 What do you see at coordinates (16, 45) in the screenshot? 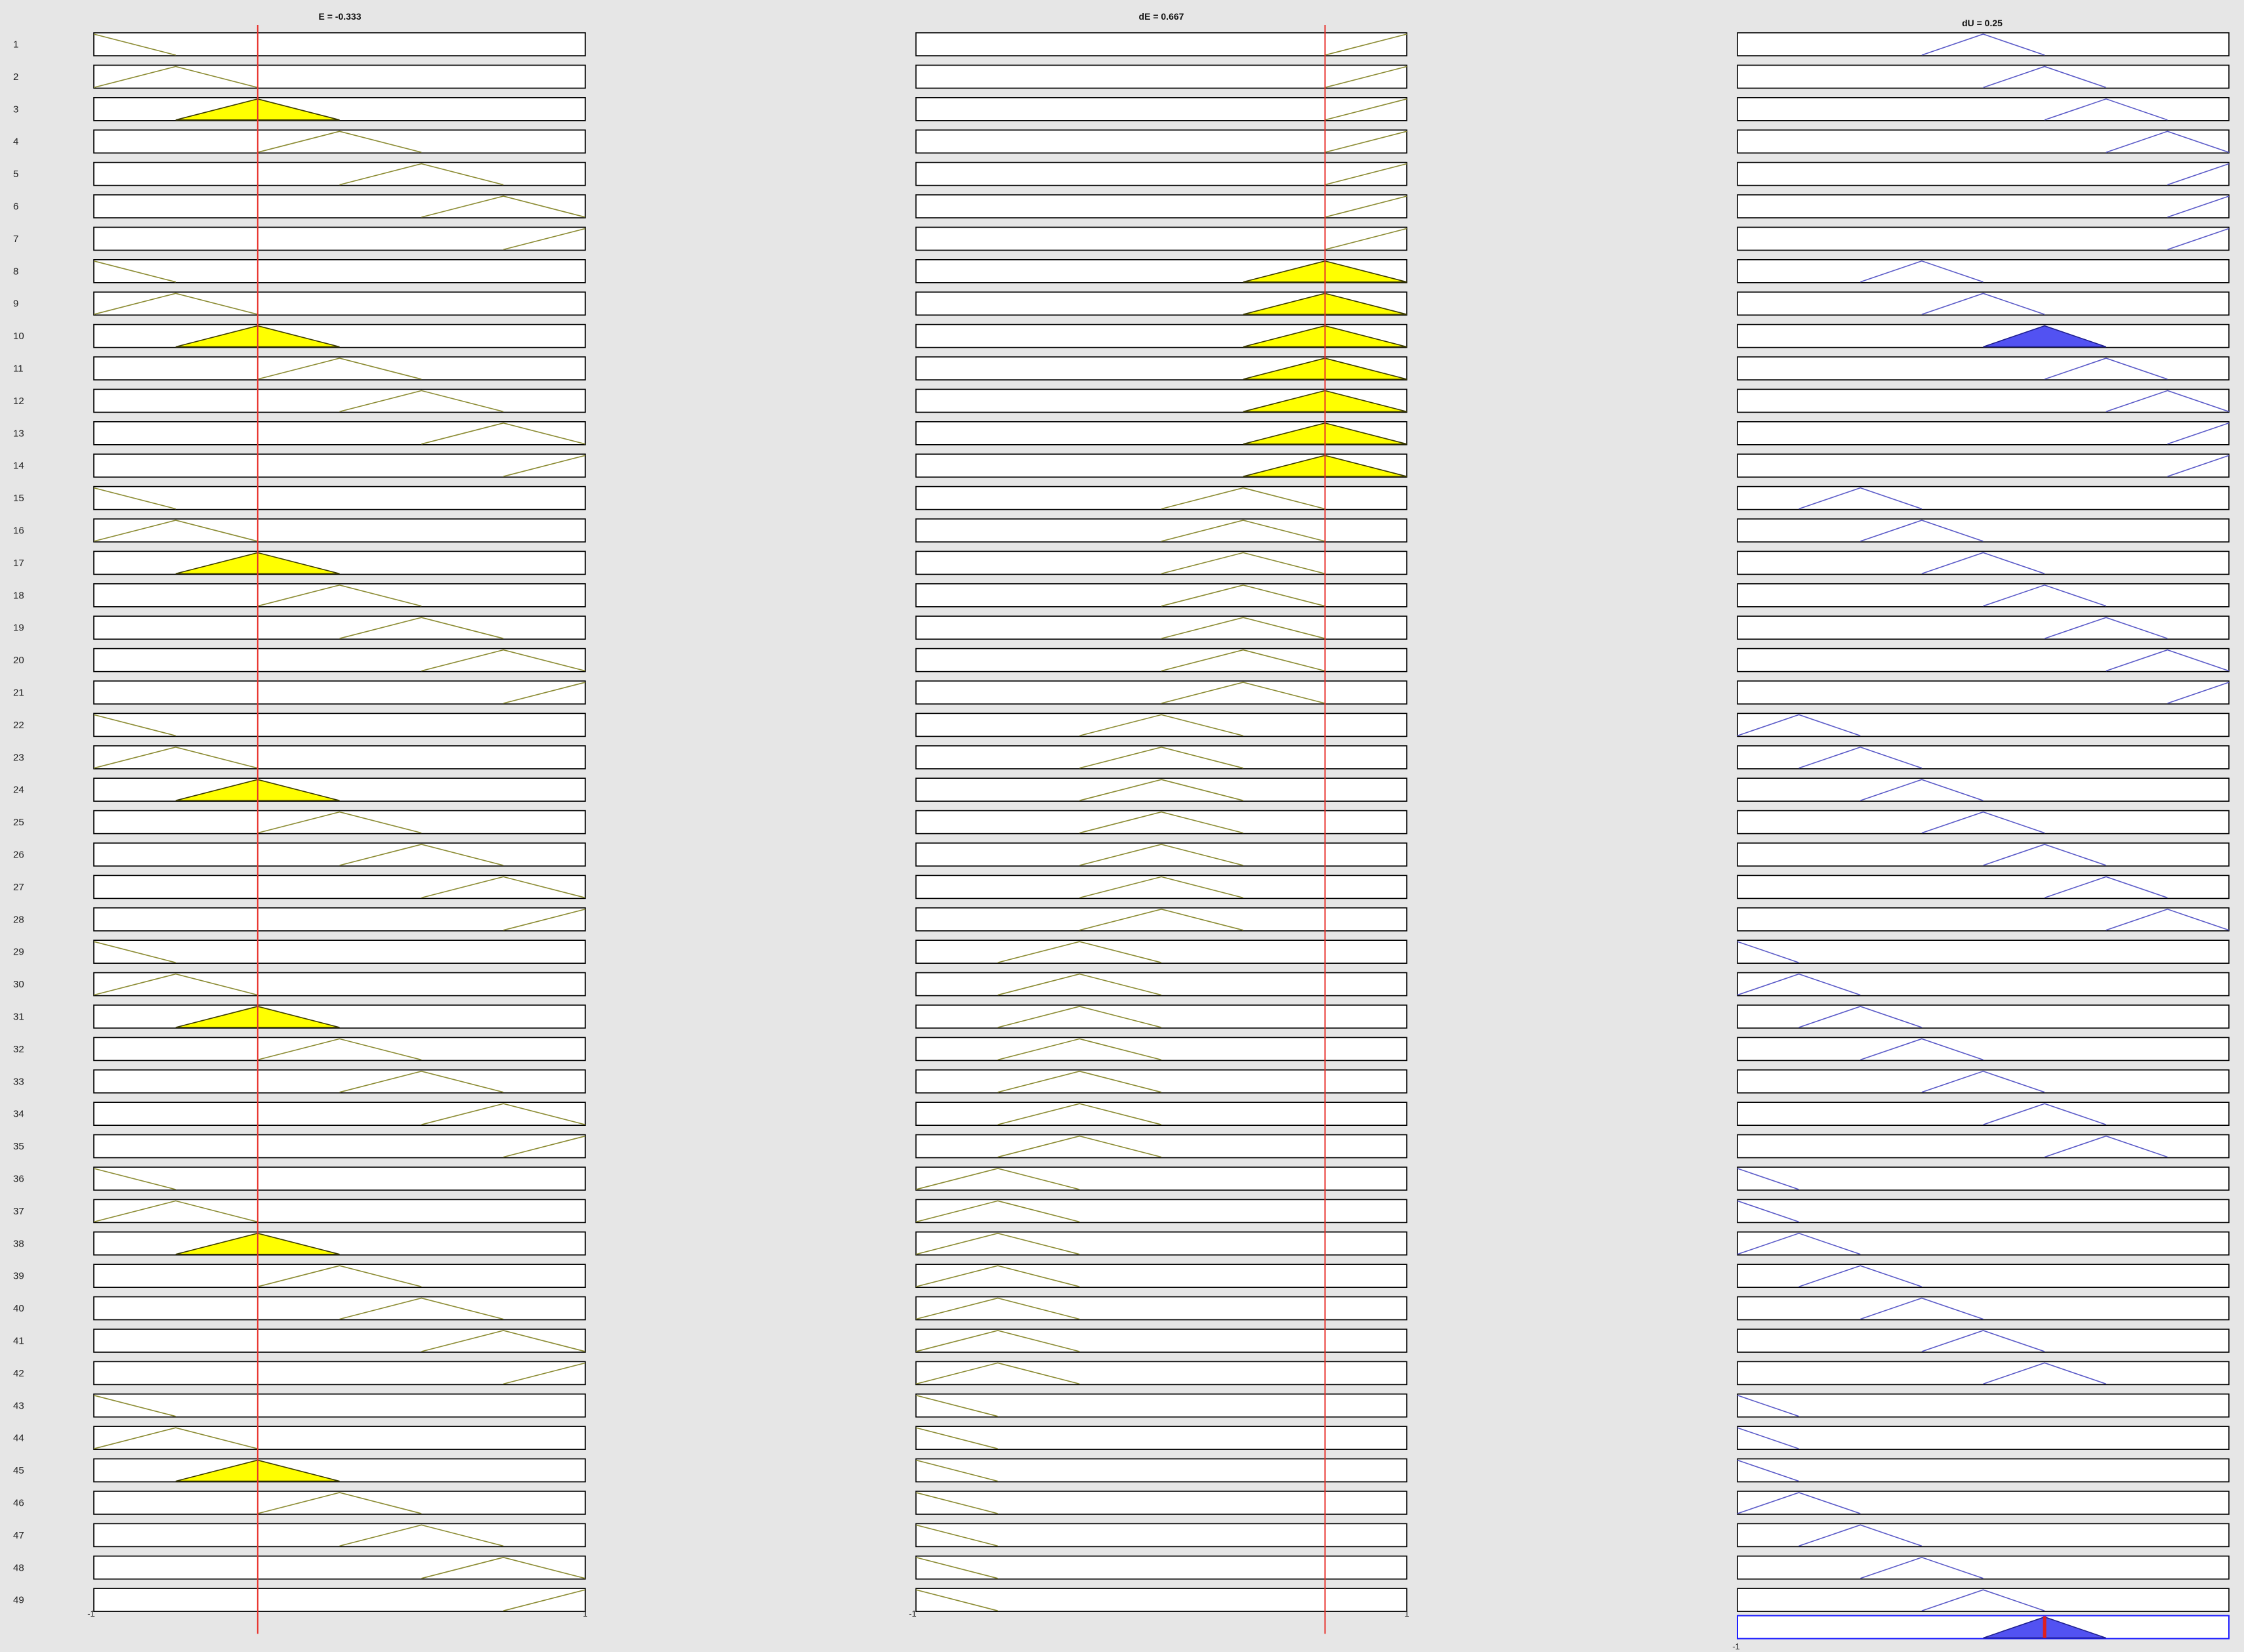
I see `rule-number: 1` at bounding box center [16, 45].